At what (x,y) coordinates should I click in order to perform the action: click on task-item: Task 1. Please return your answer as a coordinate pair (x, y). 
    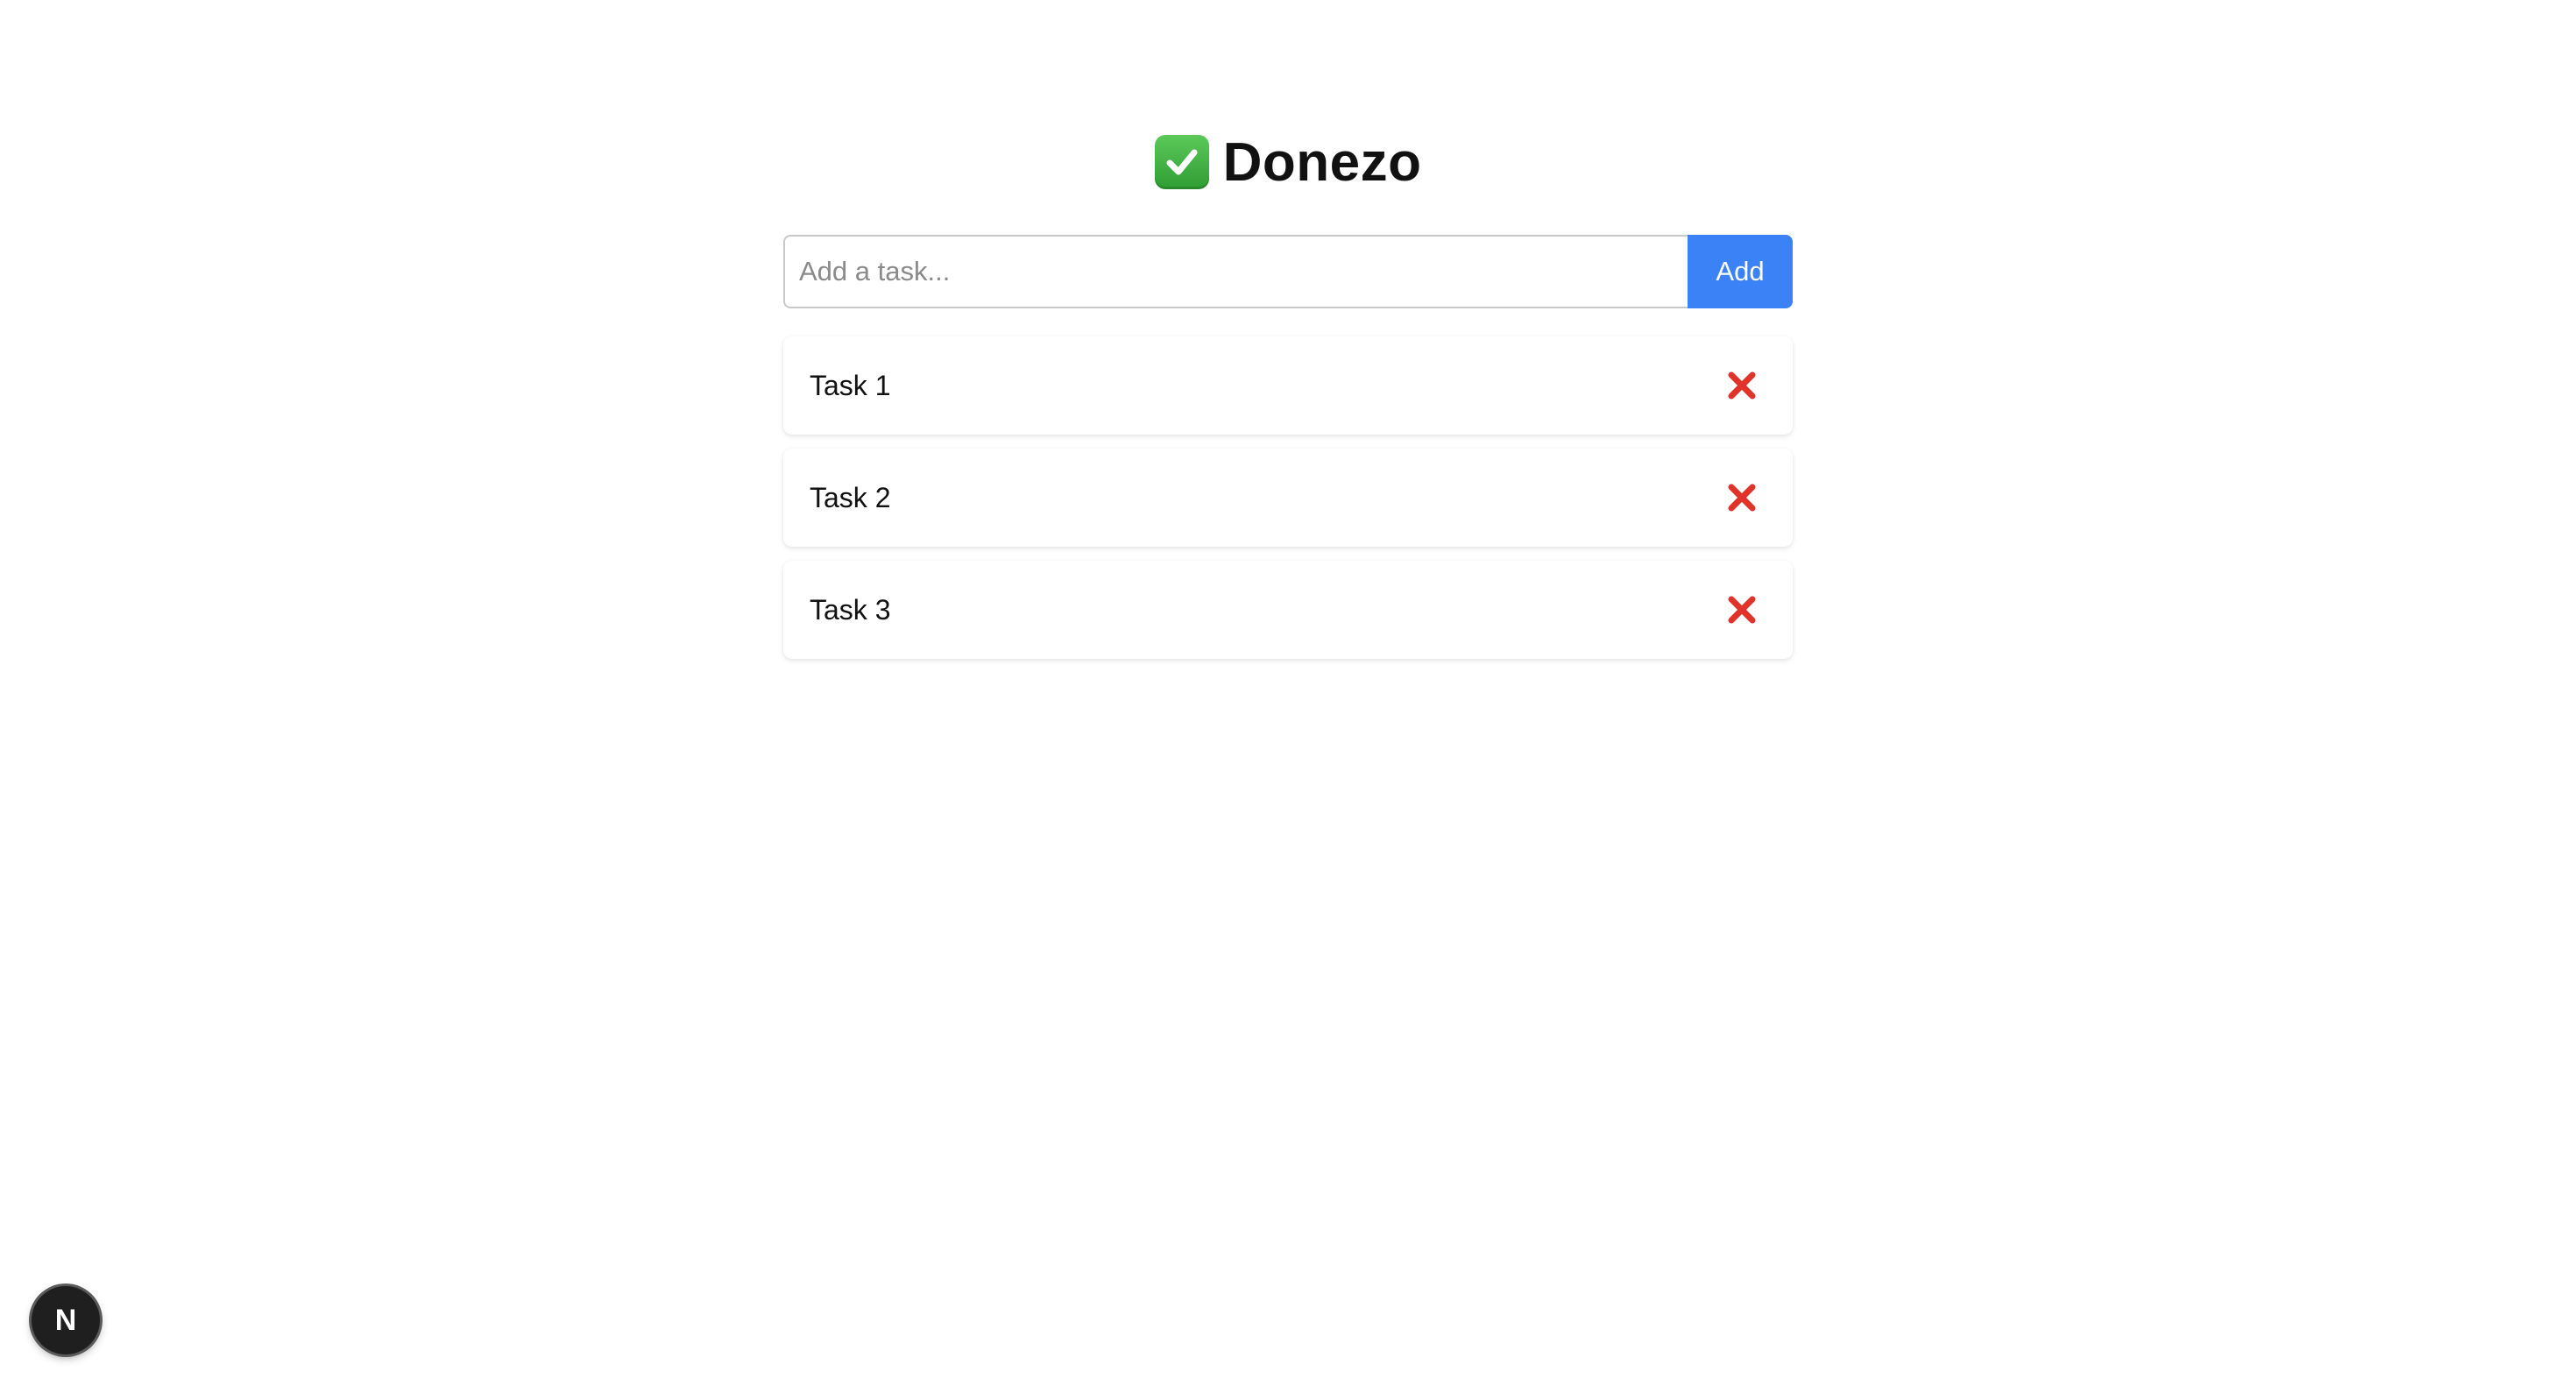
    Looking at the image, I should click on (1288, 385).